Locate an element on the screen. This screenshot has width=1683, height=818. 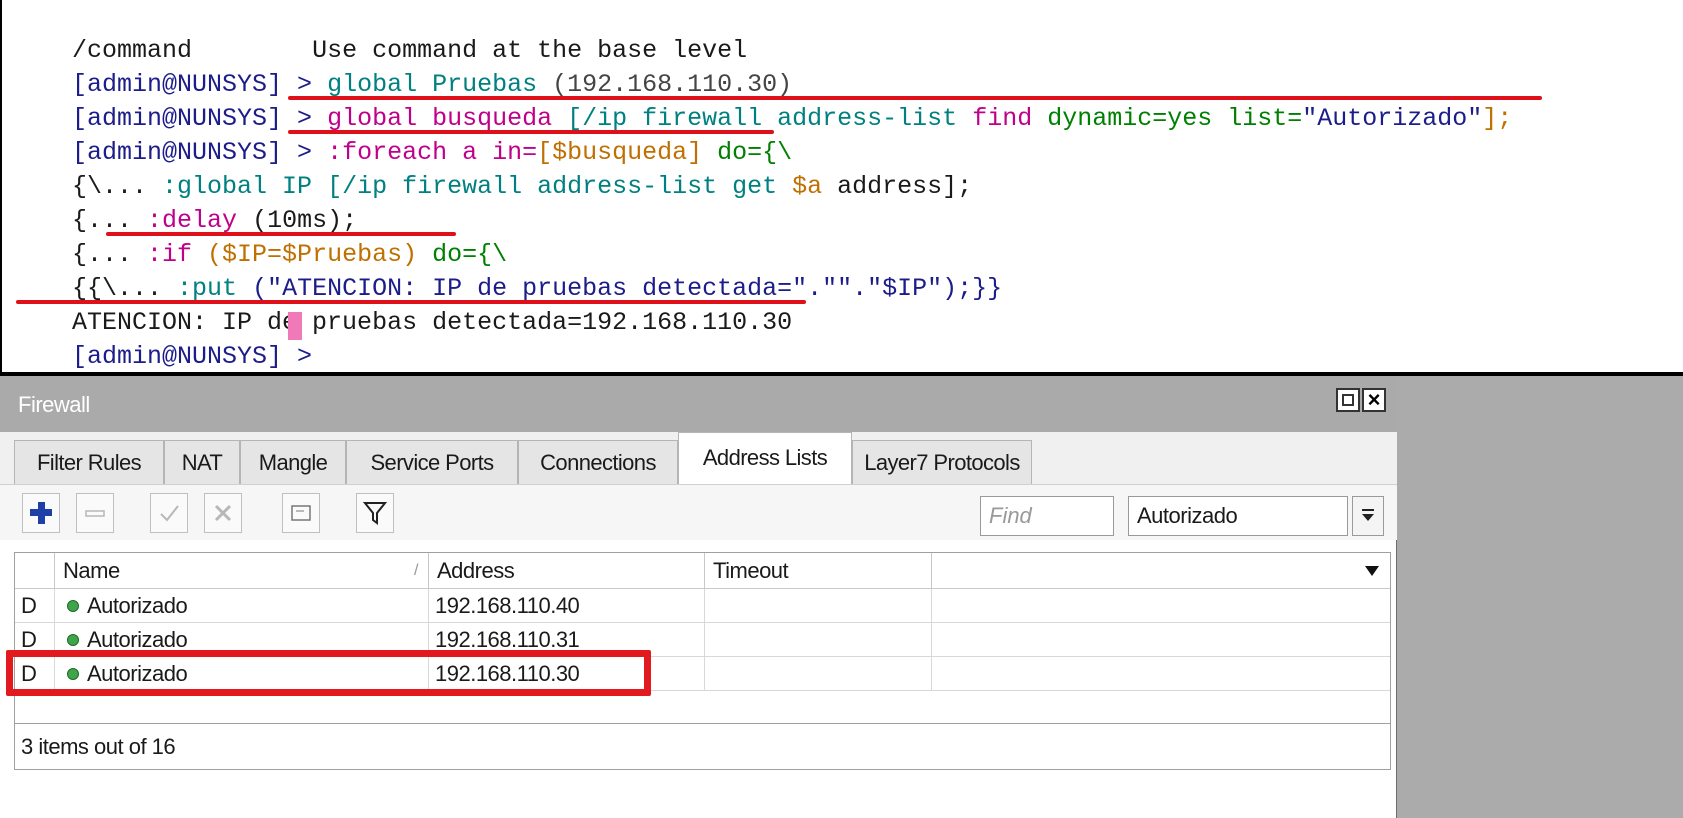
minus-icon is located at coordinates (95, 513).